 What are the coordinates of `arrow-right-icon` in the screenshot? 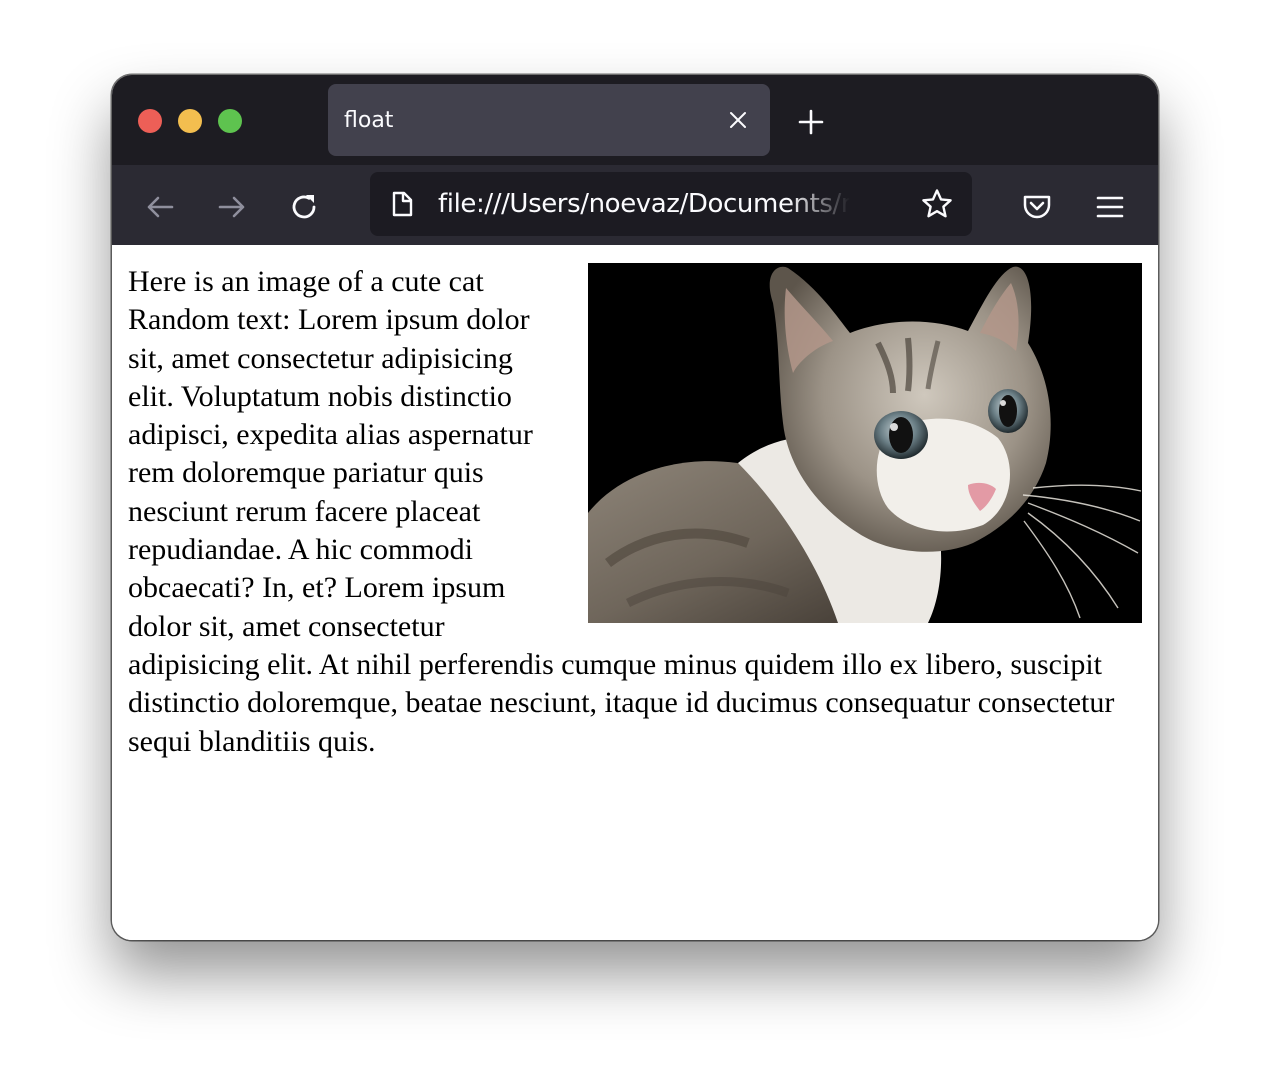 It's located at (232, 207).